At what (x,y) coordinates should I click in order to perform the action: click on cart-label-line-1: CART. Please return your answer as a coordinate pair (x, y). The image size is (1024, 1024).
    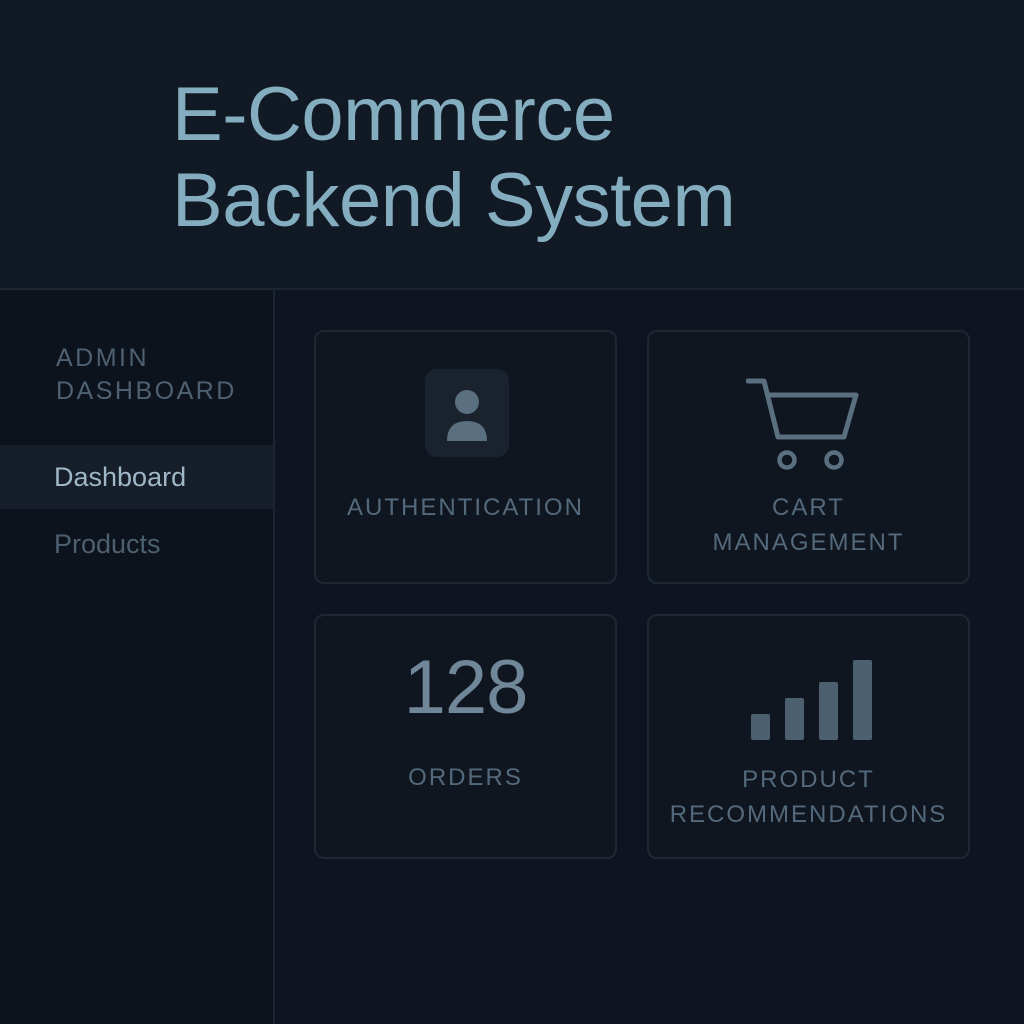
    Looking at the image, I should click on (808, 507).